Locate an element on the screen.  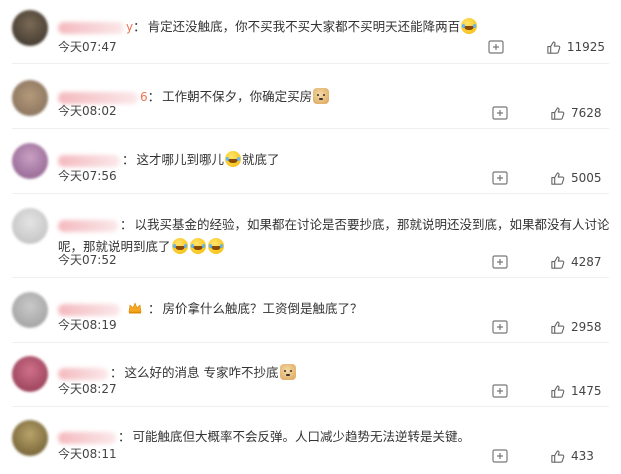
comment-time: 今天08:11 is located at coordinates (87, 454).